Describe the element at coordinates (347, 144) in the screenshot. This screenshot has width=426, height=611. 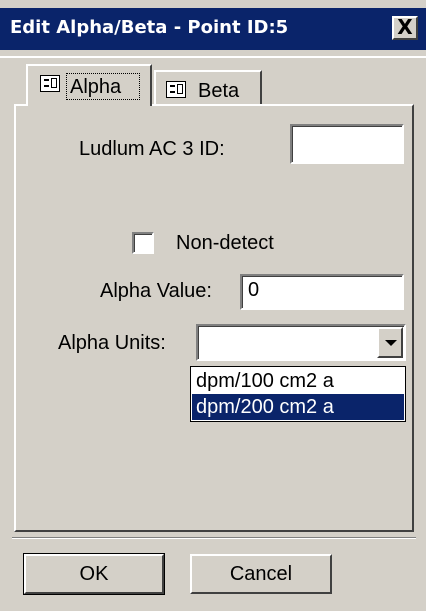
I see `ludlum-id-input` at that location.